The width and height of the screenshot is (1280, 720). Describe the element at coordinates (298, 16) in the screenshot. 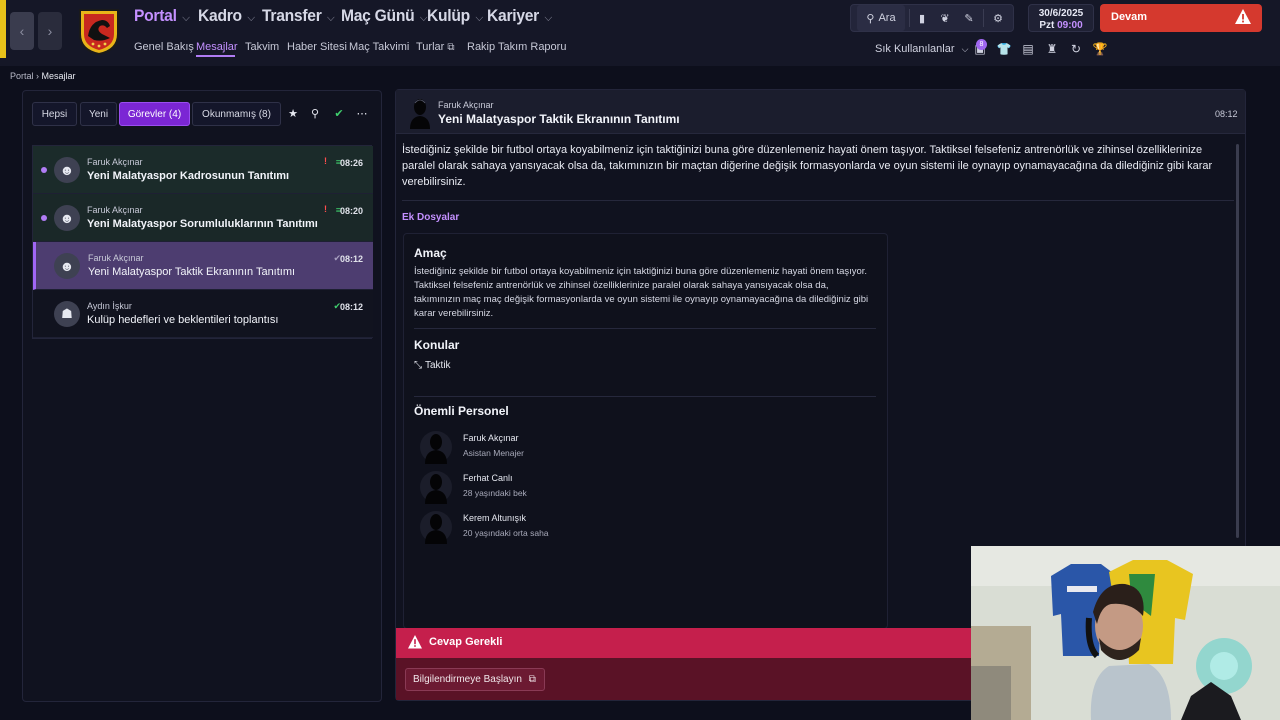

I see `nav-transfer: Transfer ⌵` at that location.